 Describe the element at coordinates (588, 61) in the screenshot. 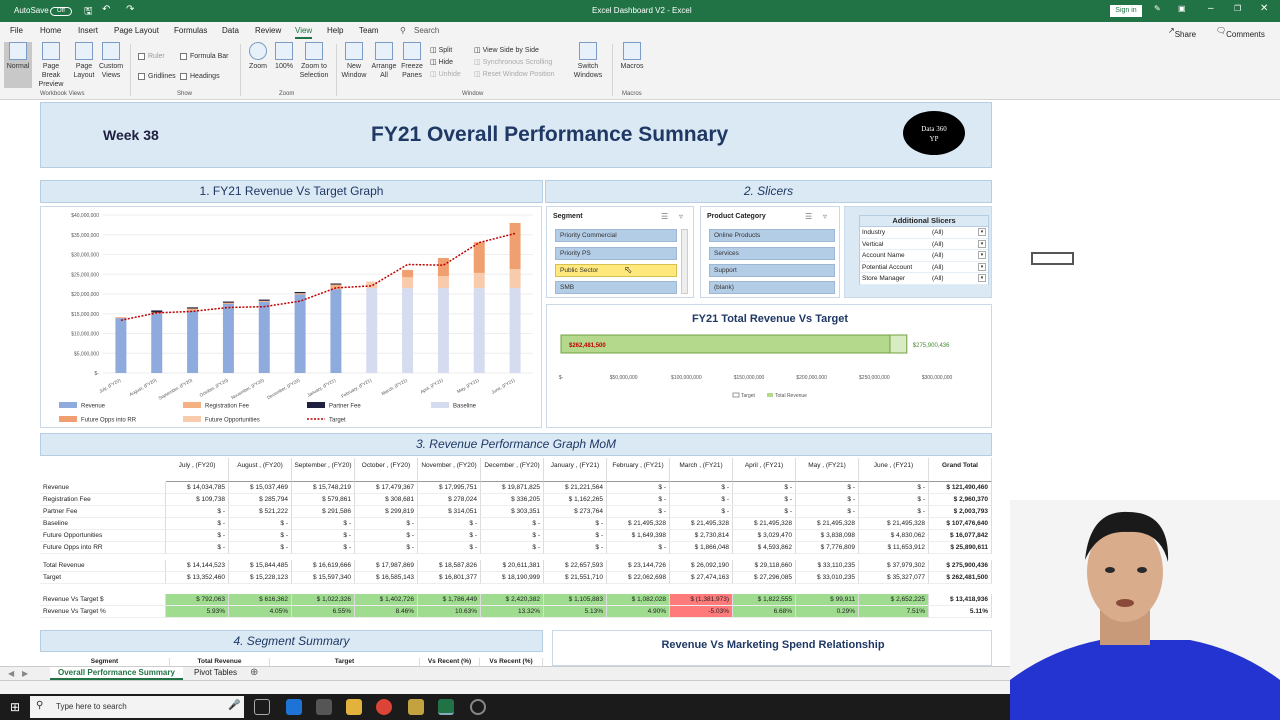

I see `switch-windows-button: Switch Windows` at that location.